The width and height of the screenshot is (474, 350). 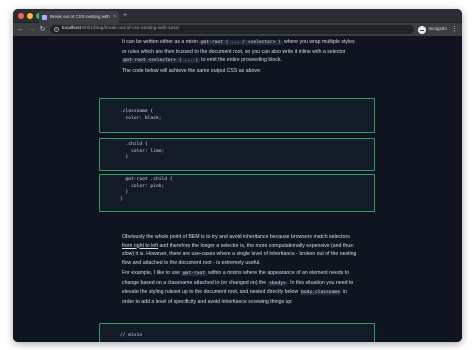 What do you see at coordinates (320, 292) in the screenshot?
I see `inline-code: body.classname` at bounding box center [320, 292].